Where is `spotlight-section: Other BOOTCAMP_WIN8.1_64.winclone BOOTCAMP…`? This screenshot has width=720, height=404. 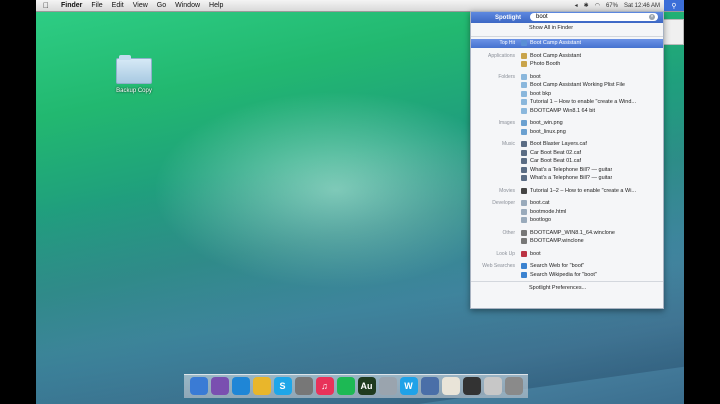
spotlight-section: Other BOOTCAMP_WIN8.1_64.winclone BOOTCAMP… is located at coordinates (567, 237).